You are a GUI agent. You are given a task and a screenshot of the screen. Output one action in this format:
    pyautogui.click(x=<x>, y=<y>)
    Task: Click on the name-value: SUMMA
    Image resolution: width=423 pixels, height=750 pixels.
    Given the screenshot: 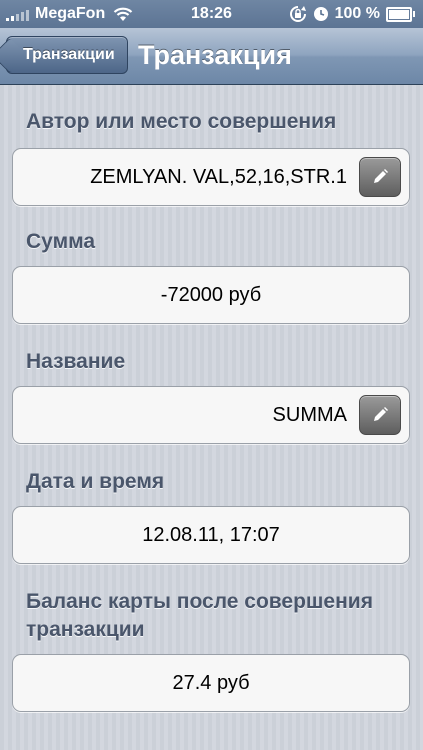 What is the action you would take?
    pyautogui.click(x=309, y=414)
    